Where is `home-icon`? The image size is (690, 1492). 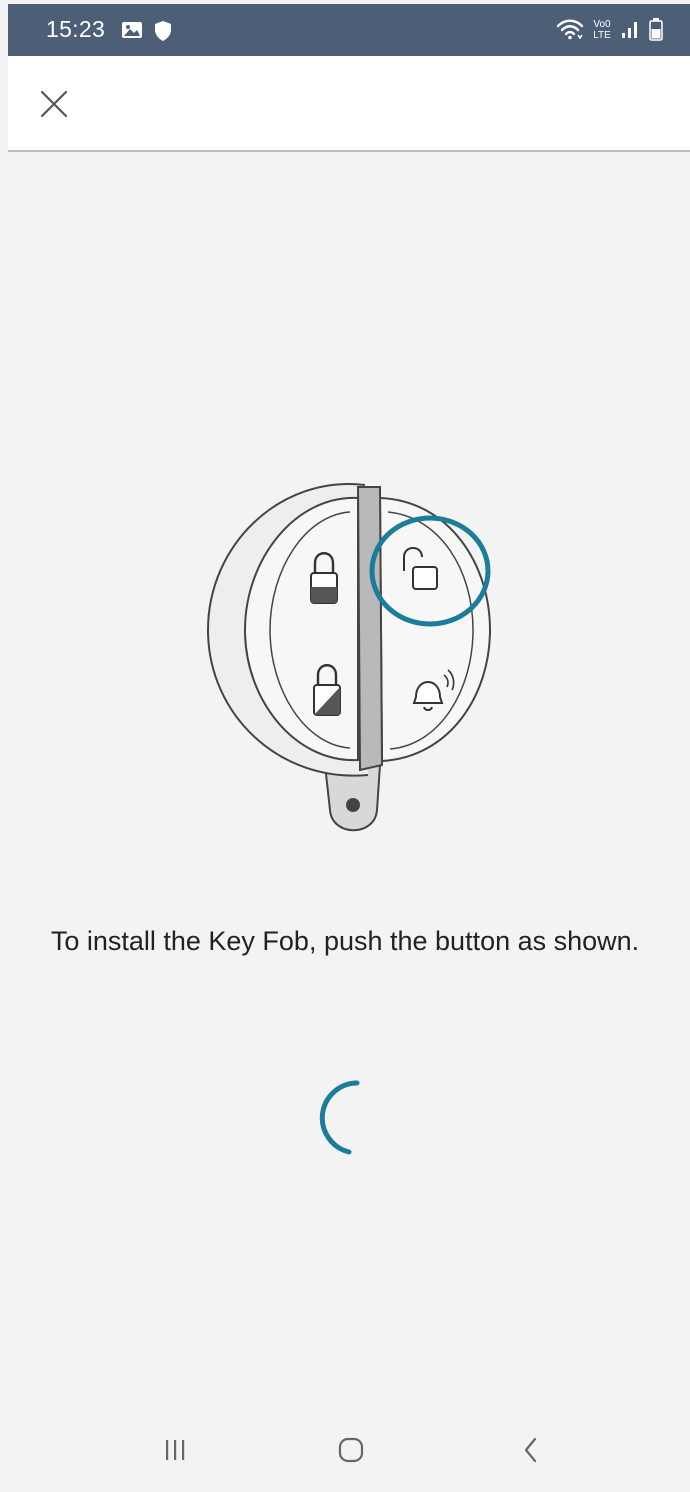 home-icon is located at coordinates (351, 1450).